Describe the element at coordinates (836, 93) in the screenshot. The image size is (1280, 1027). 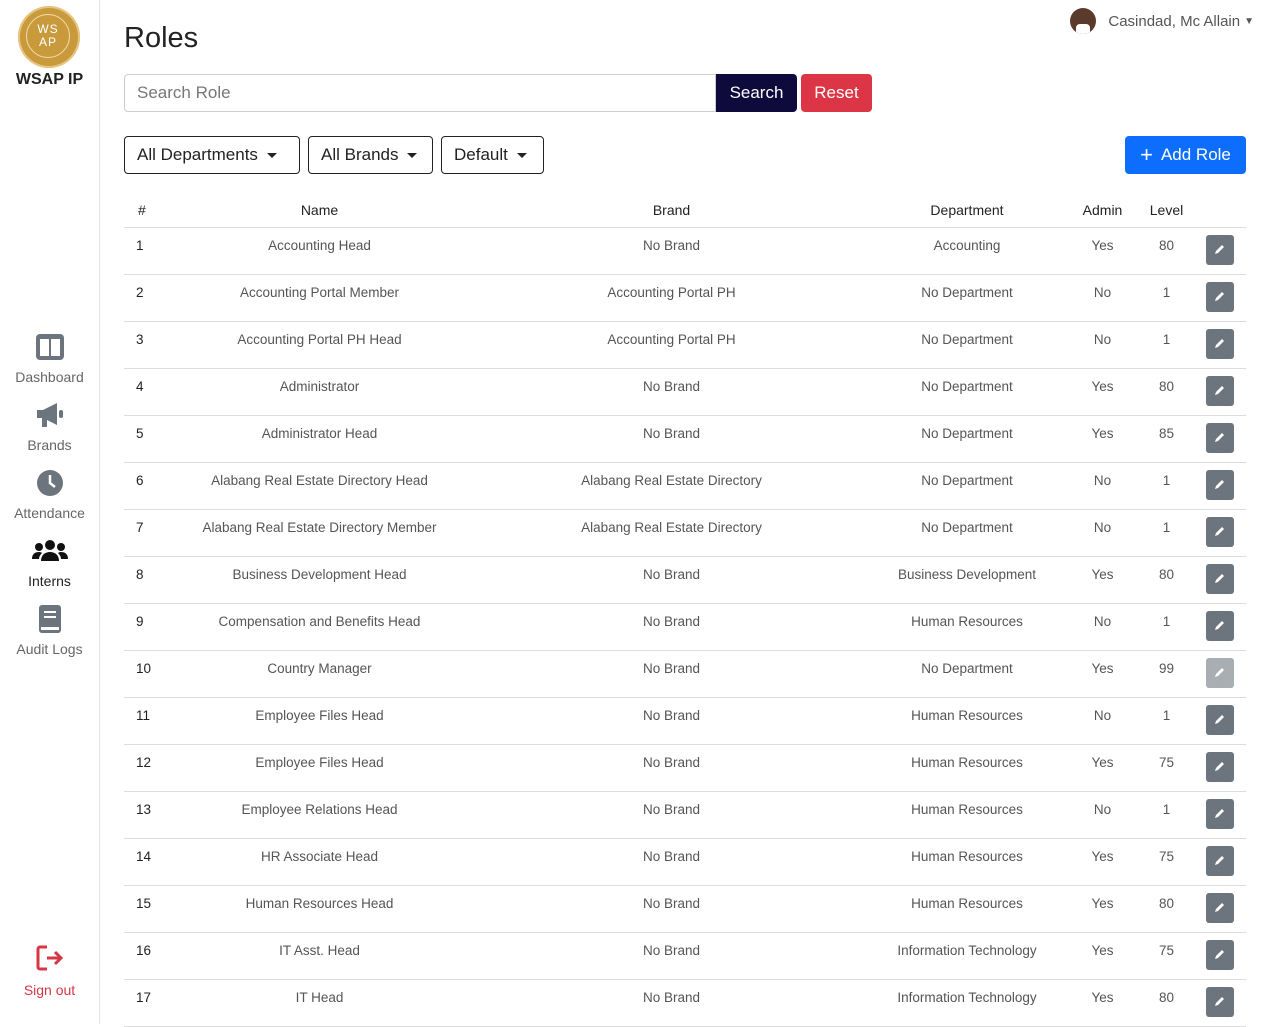
I see `reset-button: Reset` at that location.